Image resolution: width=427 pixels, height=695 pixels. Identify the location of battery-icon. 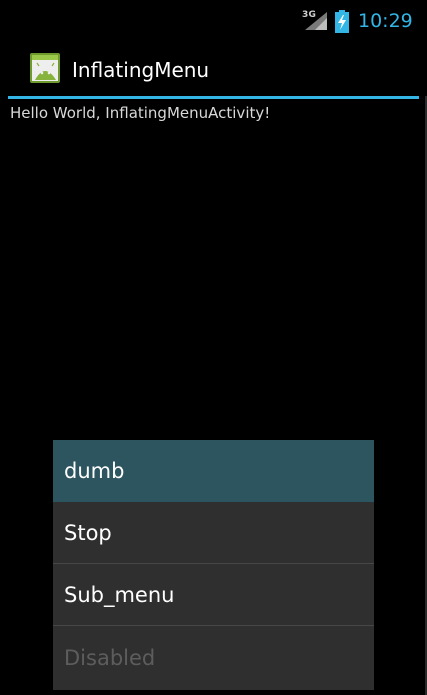
(342, 21).